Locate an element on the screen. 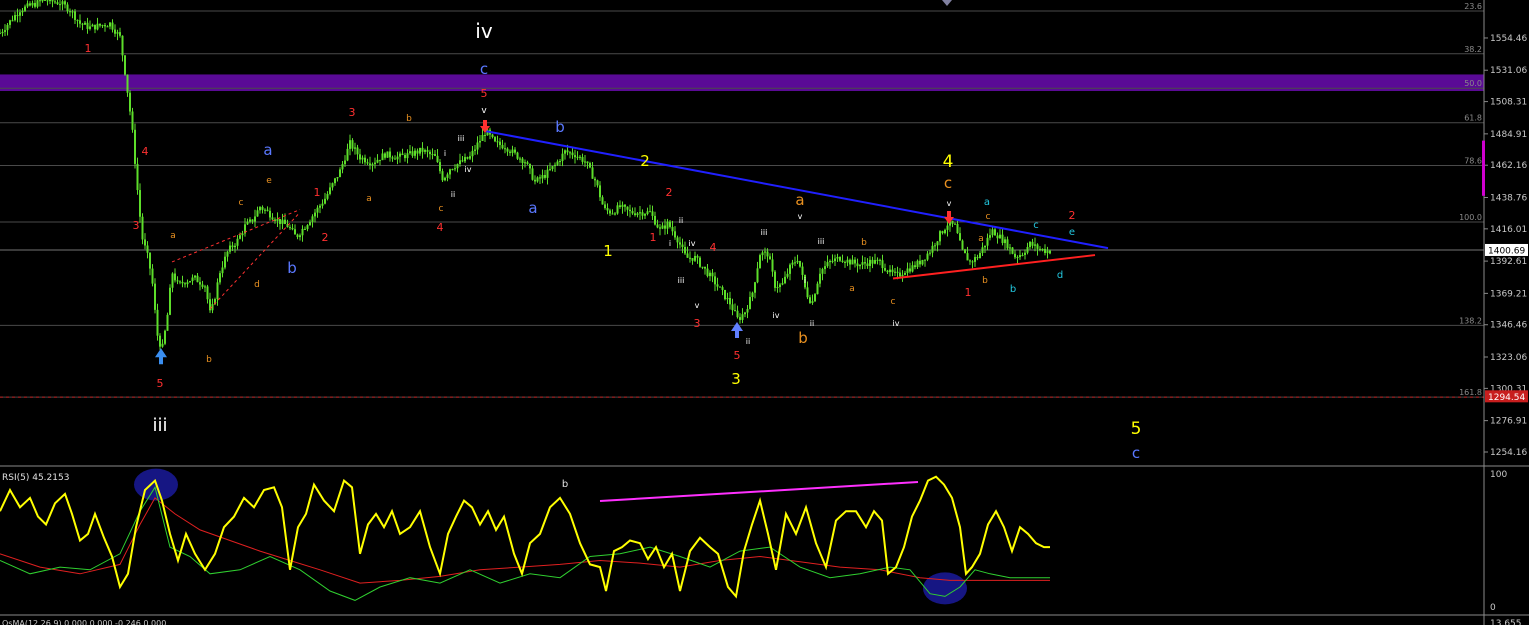 The image size is (1529, 625). fib-level-label: 61.8 is located at coordinates (1473, 118).